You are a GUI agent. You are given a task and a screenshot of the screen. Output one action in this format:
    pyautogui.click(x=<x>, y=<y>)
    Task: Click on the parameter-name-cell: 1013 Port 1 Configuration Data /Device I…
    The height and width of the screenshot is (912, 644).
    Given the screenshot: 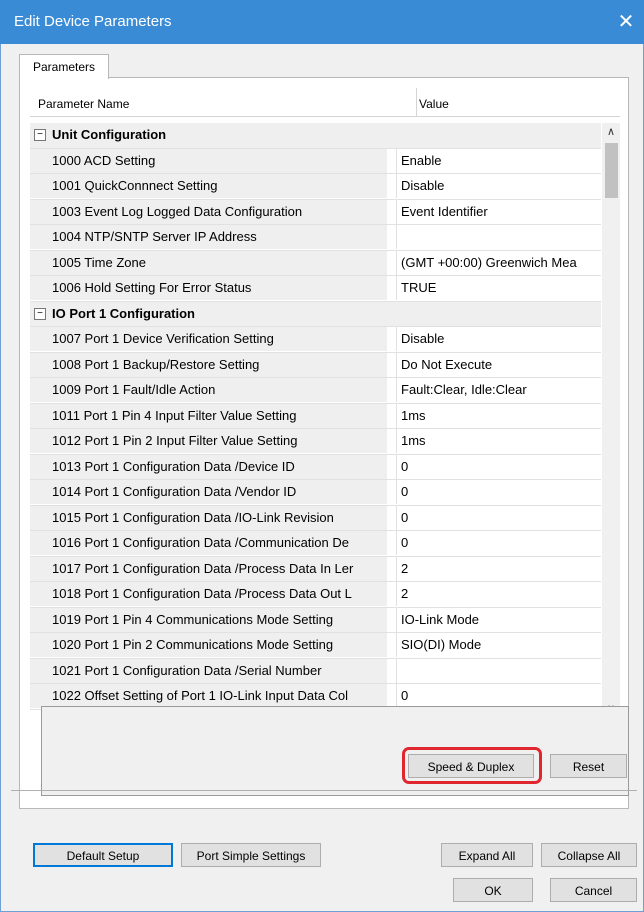 What is the action you would take?
    pyautogui.click(x=208, y=466)
    